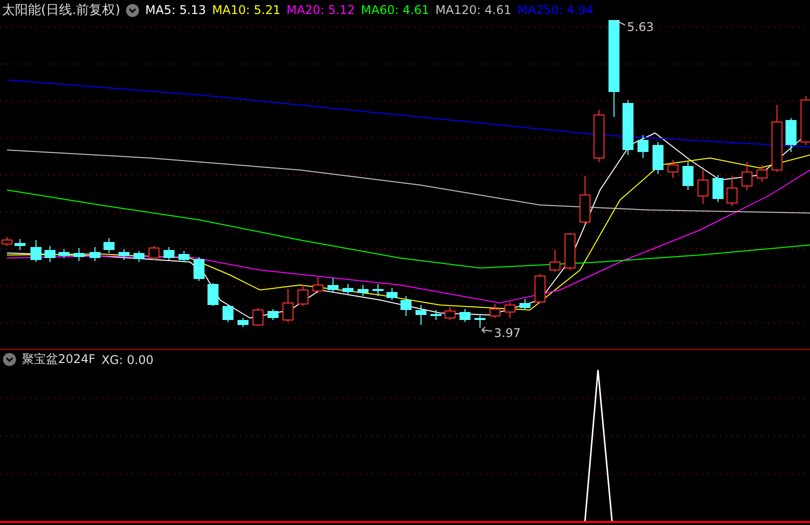 The image size is (810, 525). Describe the element at coordinates (61, 10) in the screenshot. I see `chart-title: 太阳能(日线.前复权)` at that location.